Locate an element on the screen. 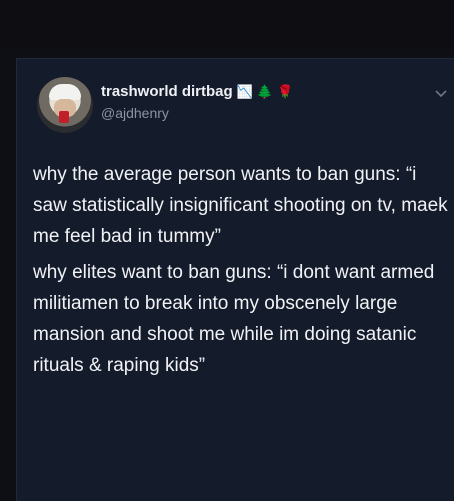 The width and height of the screenshot is (454, 501). name-row: trashworld dirtbag 📉 🌲 🌹 is located at coordinates (197, 91).